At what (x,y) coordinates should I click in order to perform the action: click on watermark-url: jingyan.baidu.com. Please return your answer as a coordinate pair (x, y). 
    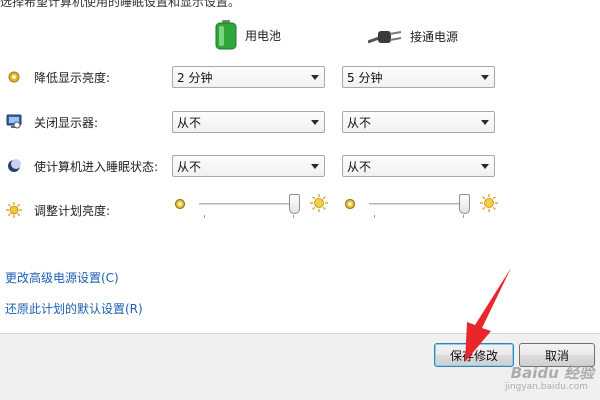
    Looking at the image, I should click on (546, 387).